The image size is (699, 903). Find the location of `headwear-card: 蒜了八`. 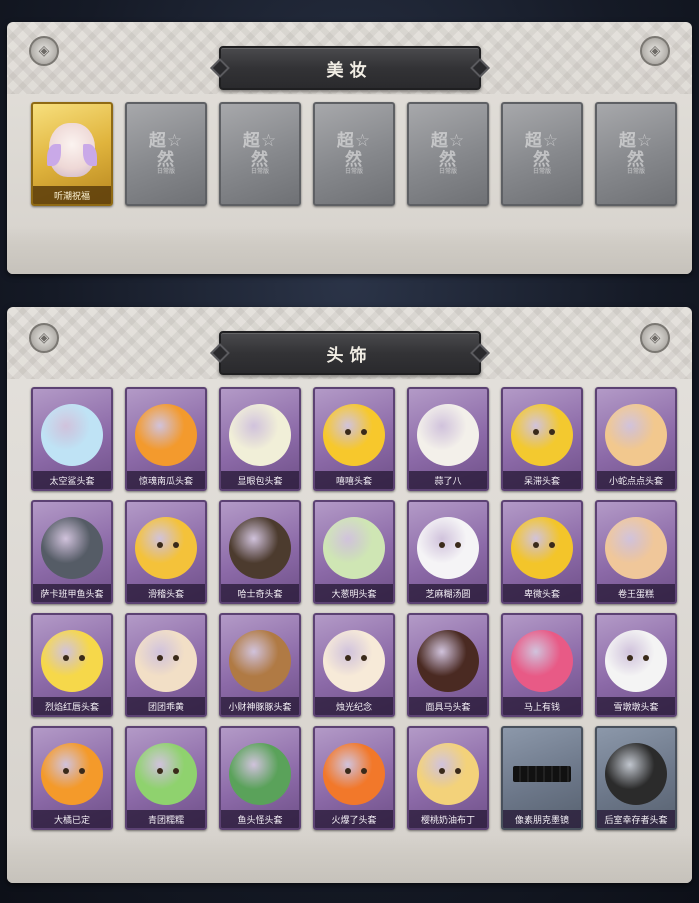

headwear-card: 蒜了八 is located at coordinates (448, 439).